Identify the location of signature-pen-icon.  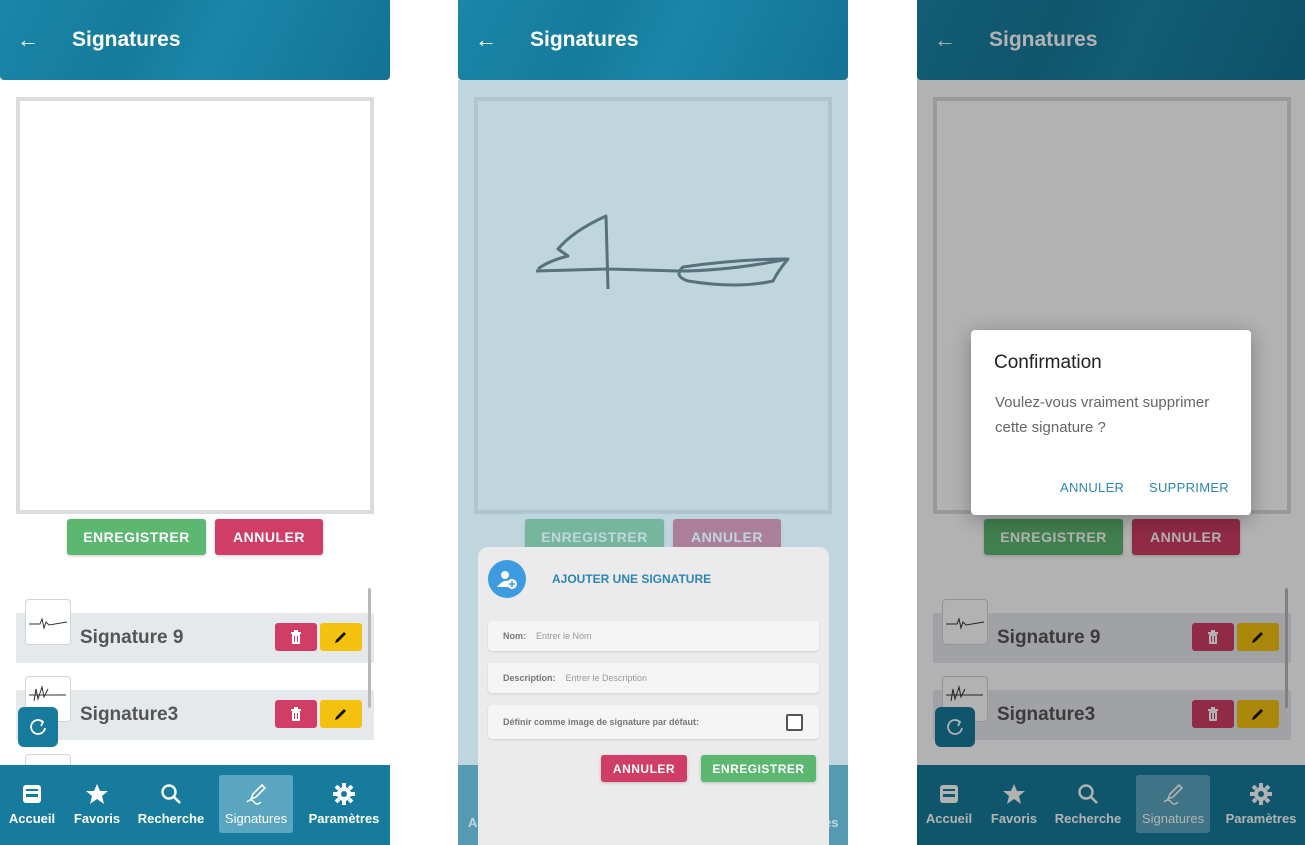
(256, 794).